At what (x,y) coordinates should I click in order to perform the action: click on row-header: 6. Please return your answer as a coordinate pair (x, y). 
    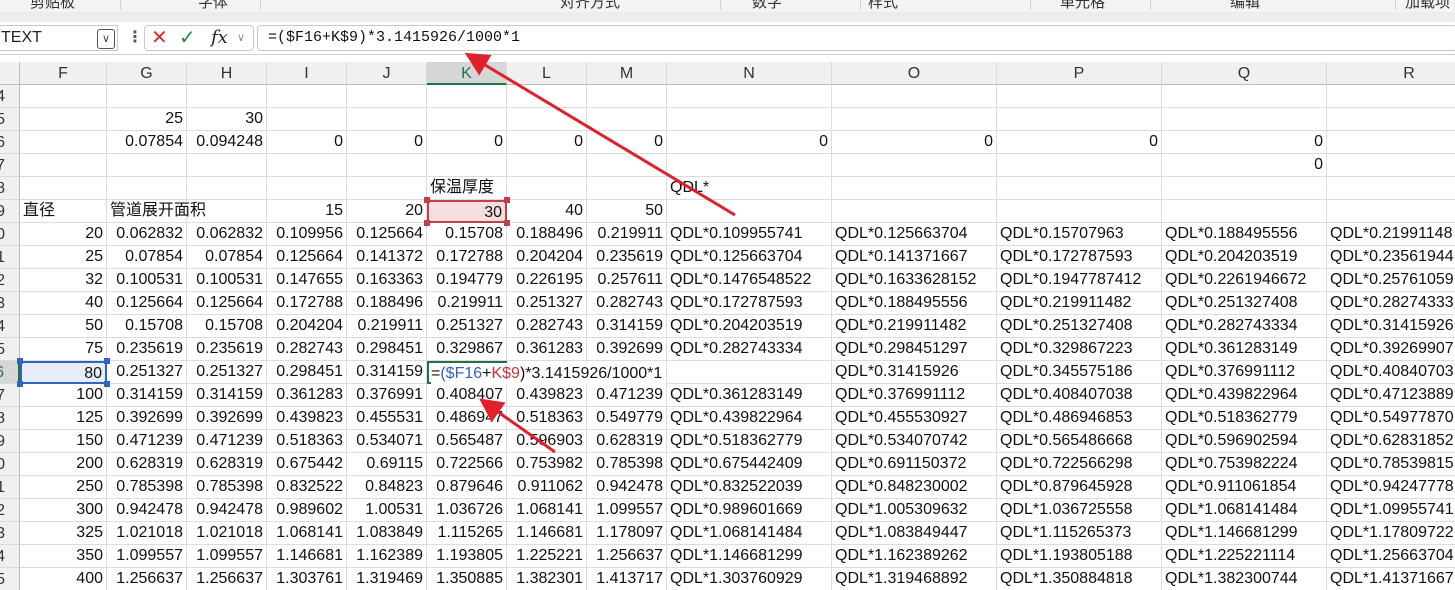
    Looking at the image, I should click on (10, 142).